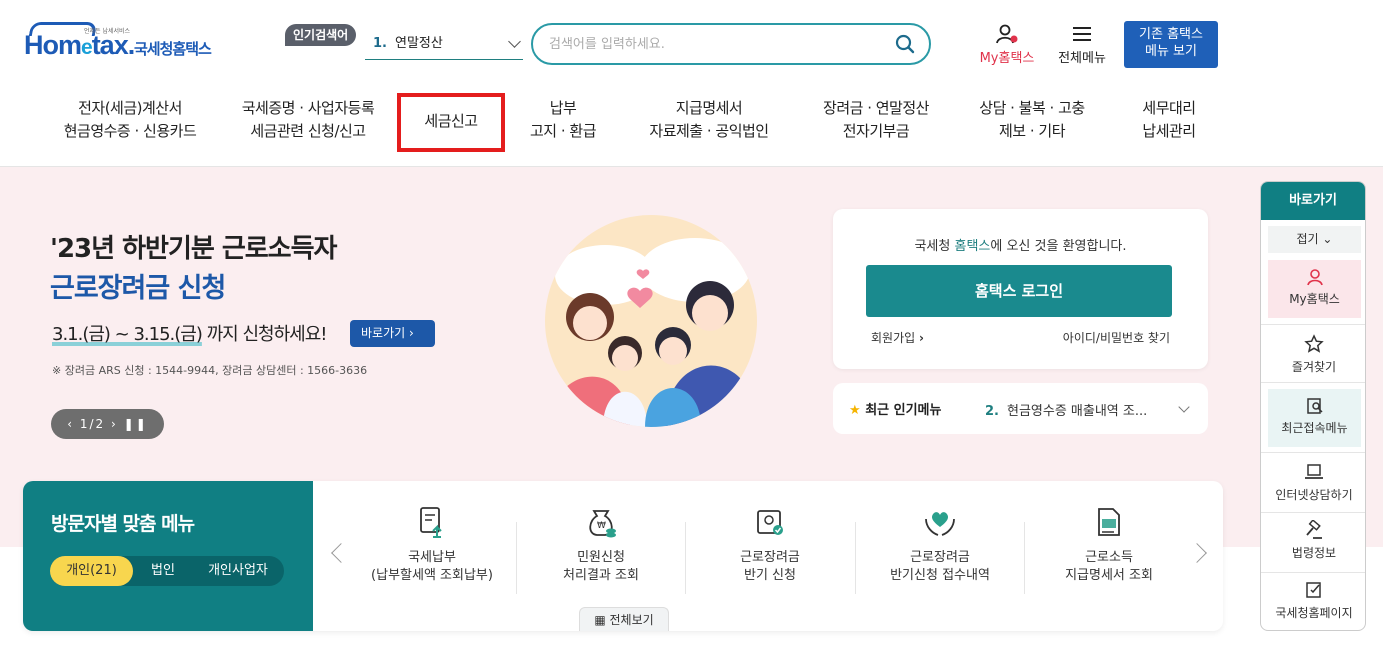 This screenshot has width=1383, height=648. What do you see at coordinates (392, 333) in the screenshot?
I see `hero-go-button: 바로가기 ›` at bounding box center [392, 333].